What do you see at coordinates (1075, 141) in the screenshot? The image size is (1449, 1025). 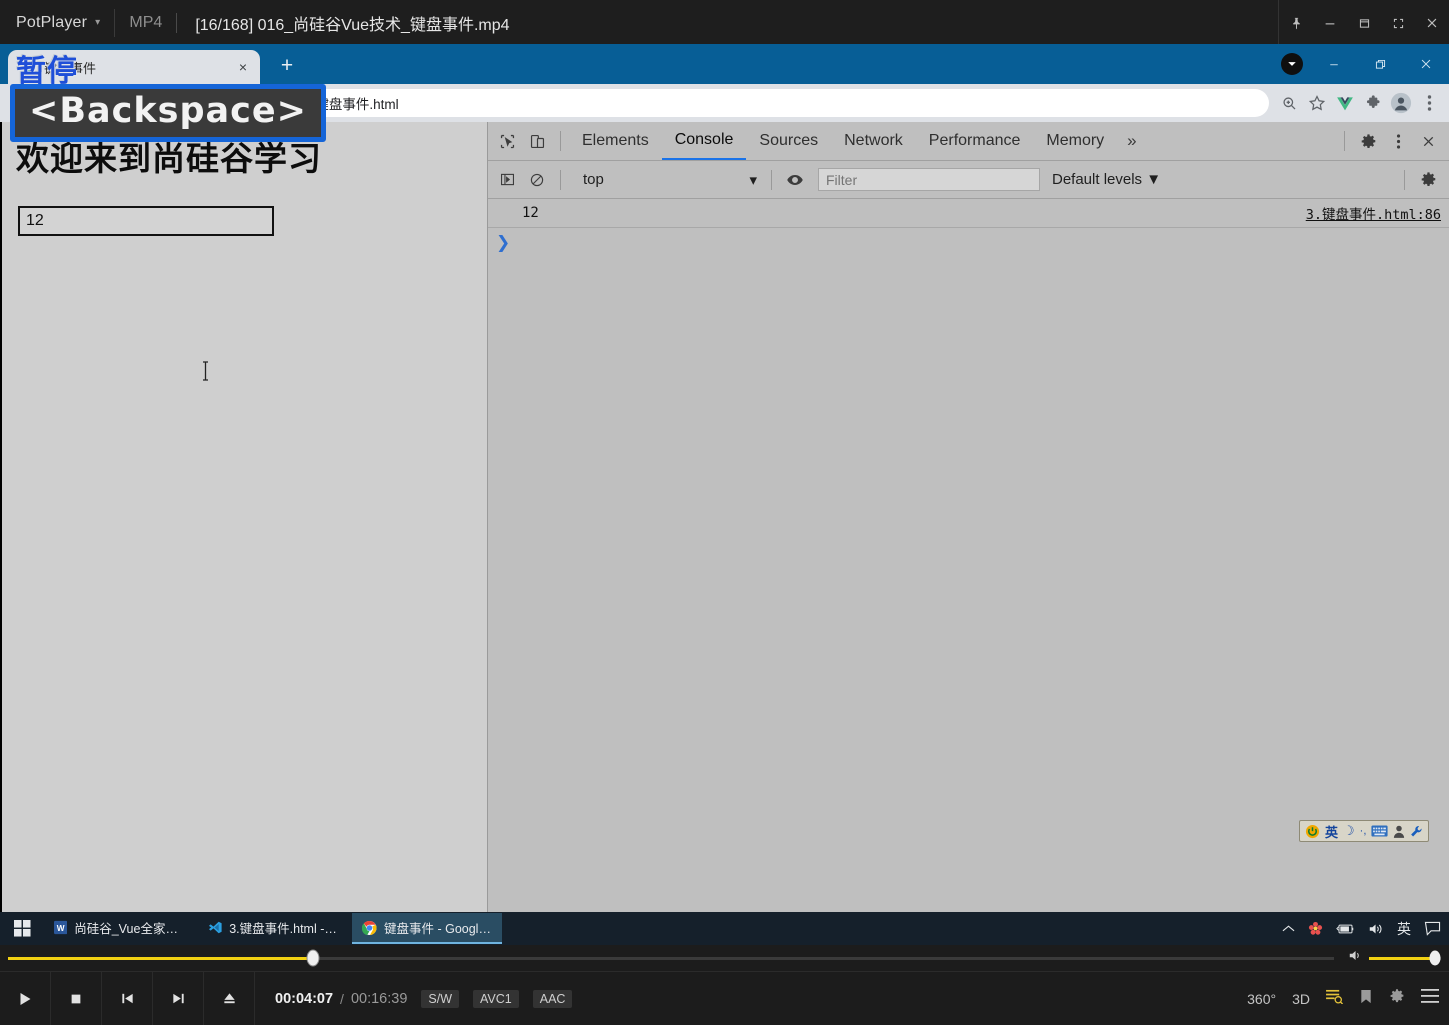 I see `tab-memory: Memory` at bounding box center [1075, 141].